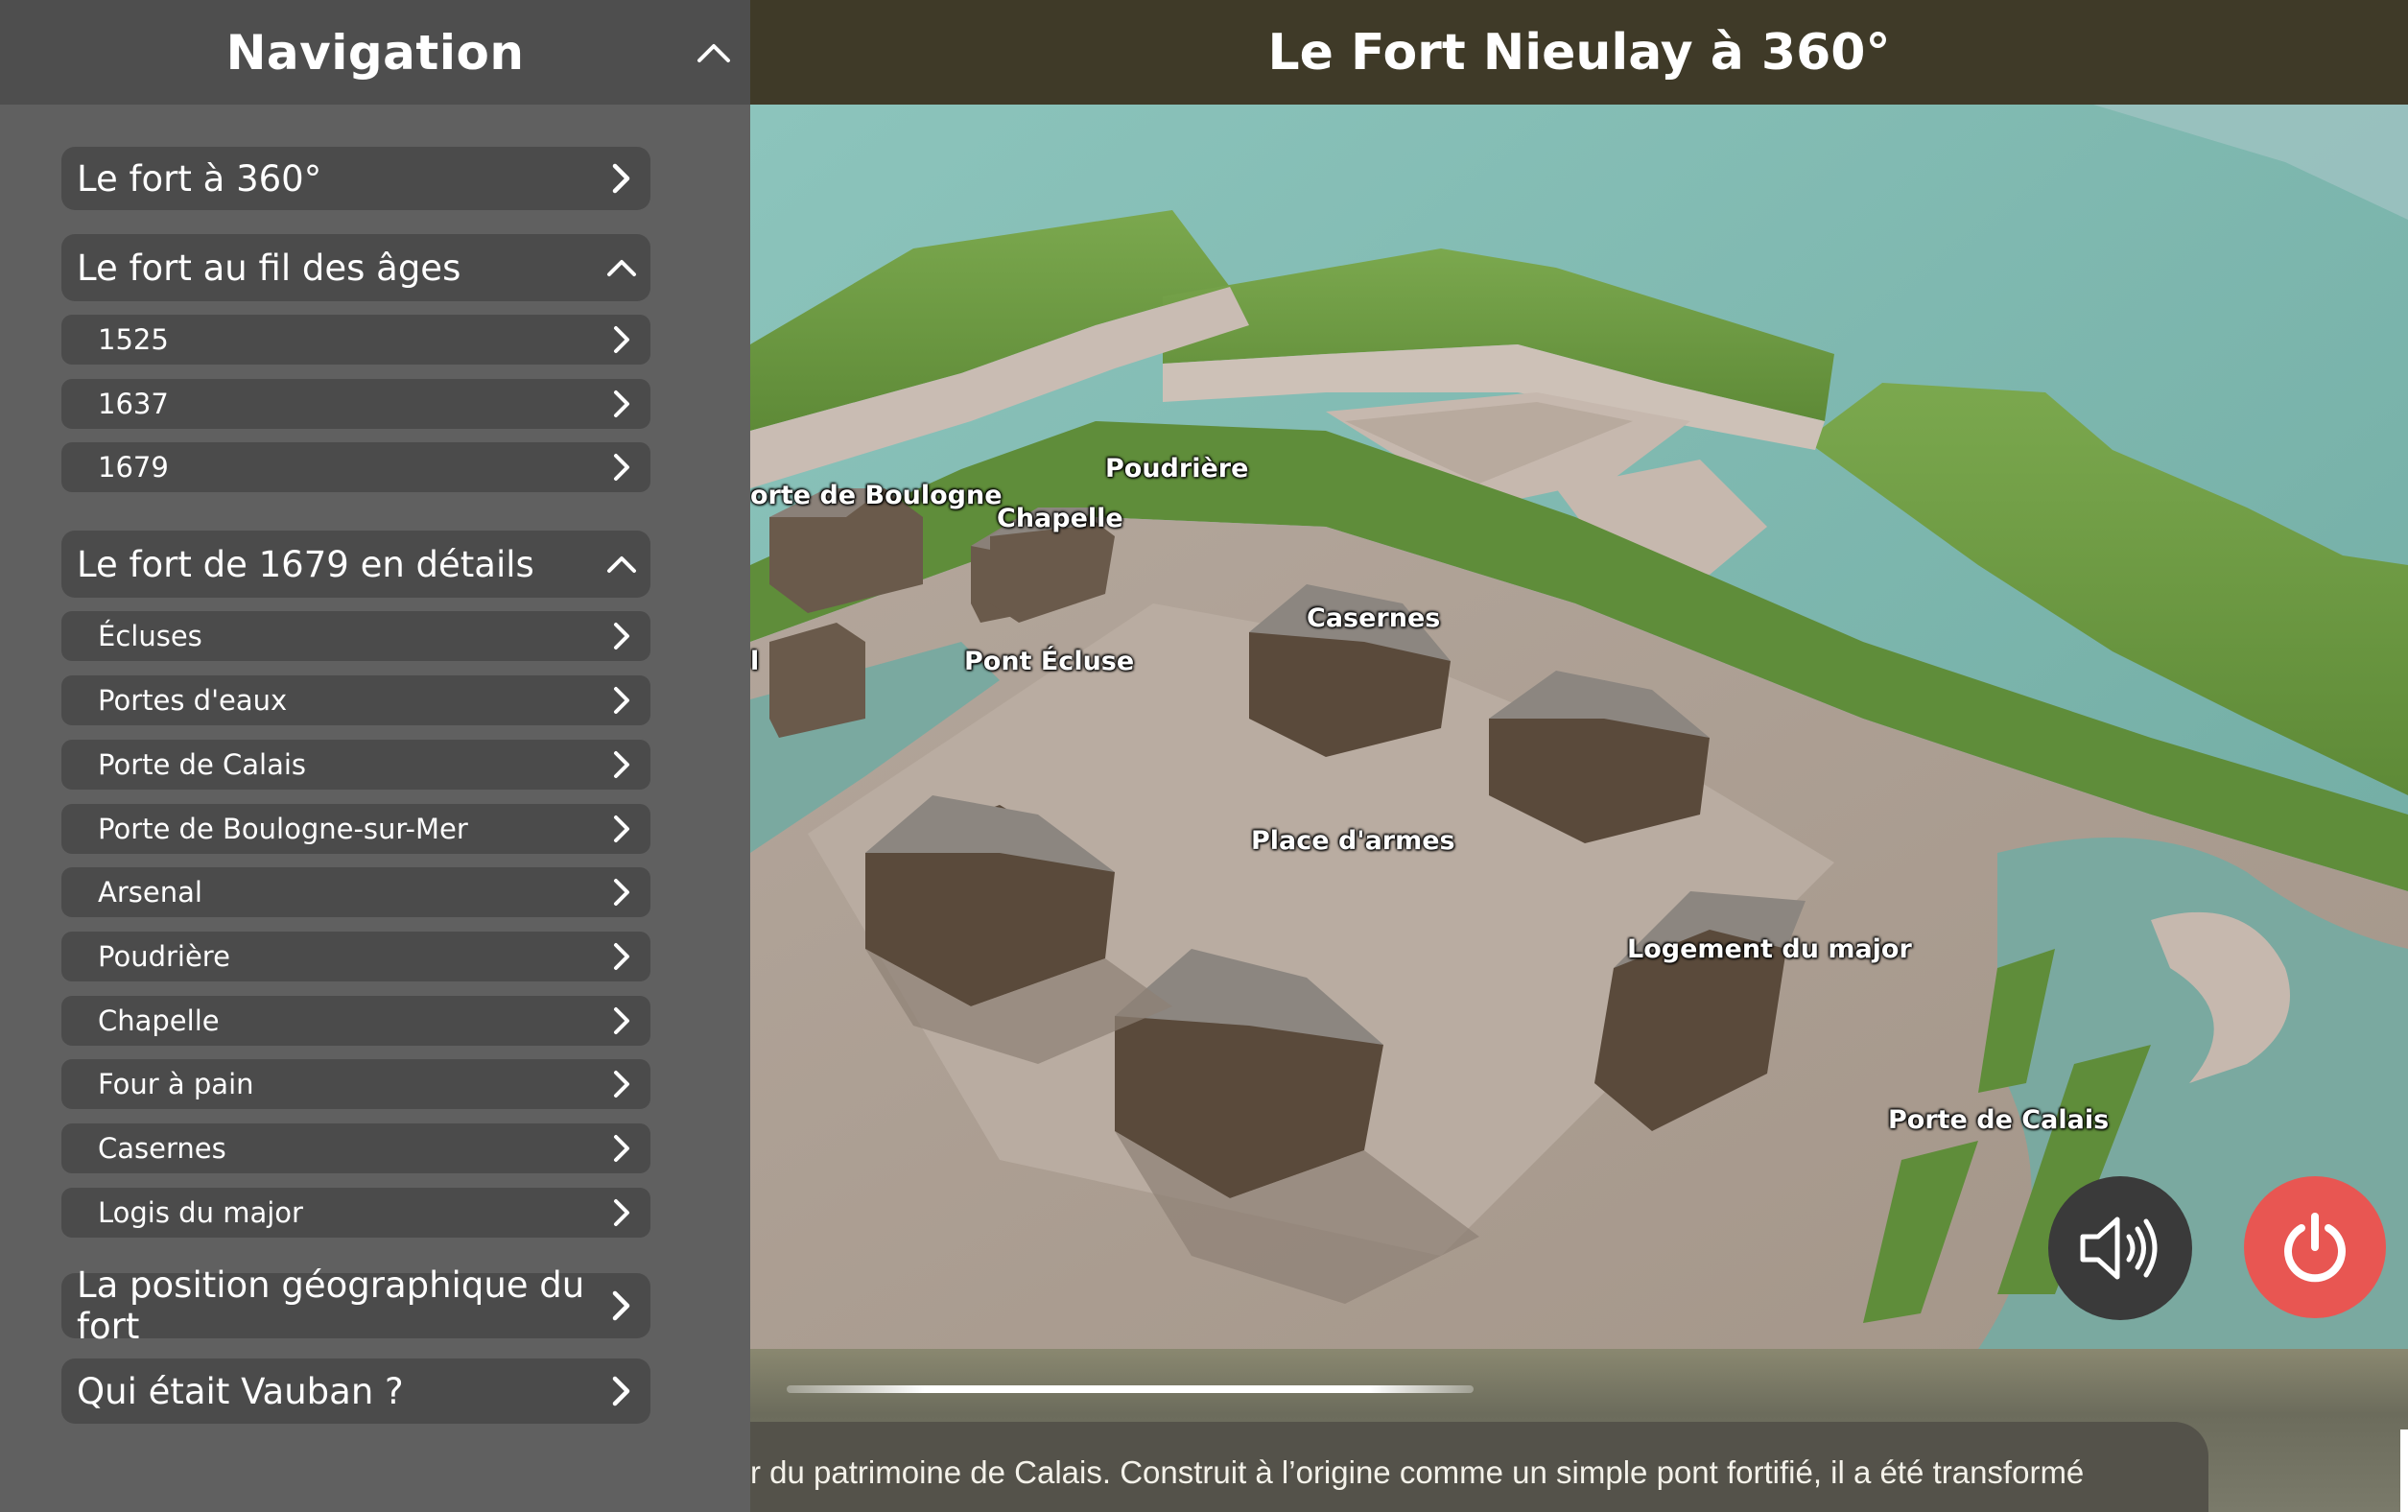 The width and height of the screenshot is (2408, 1512). What do you see at coordinates (355, 340) in the screenshot?
I see `nav-item-1525: 1525` at bounding box center [355, 340].